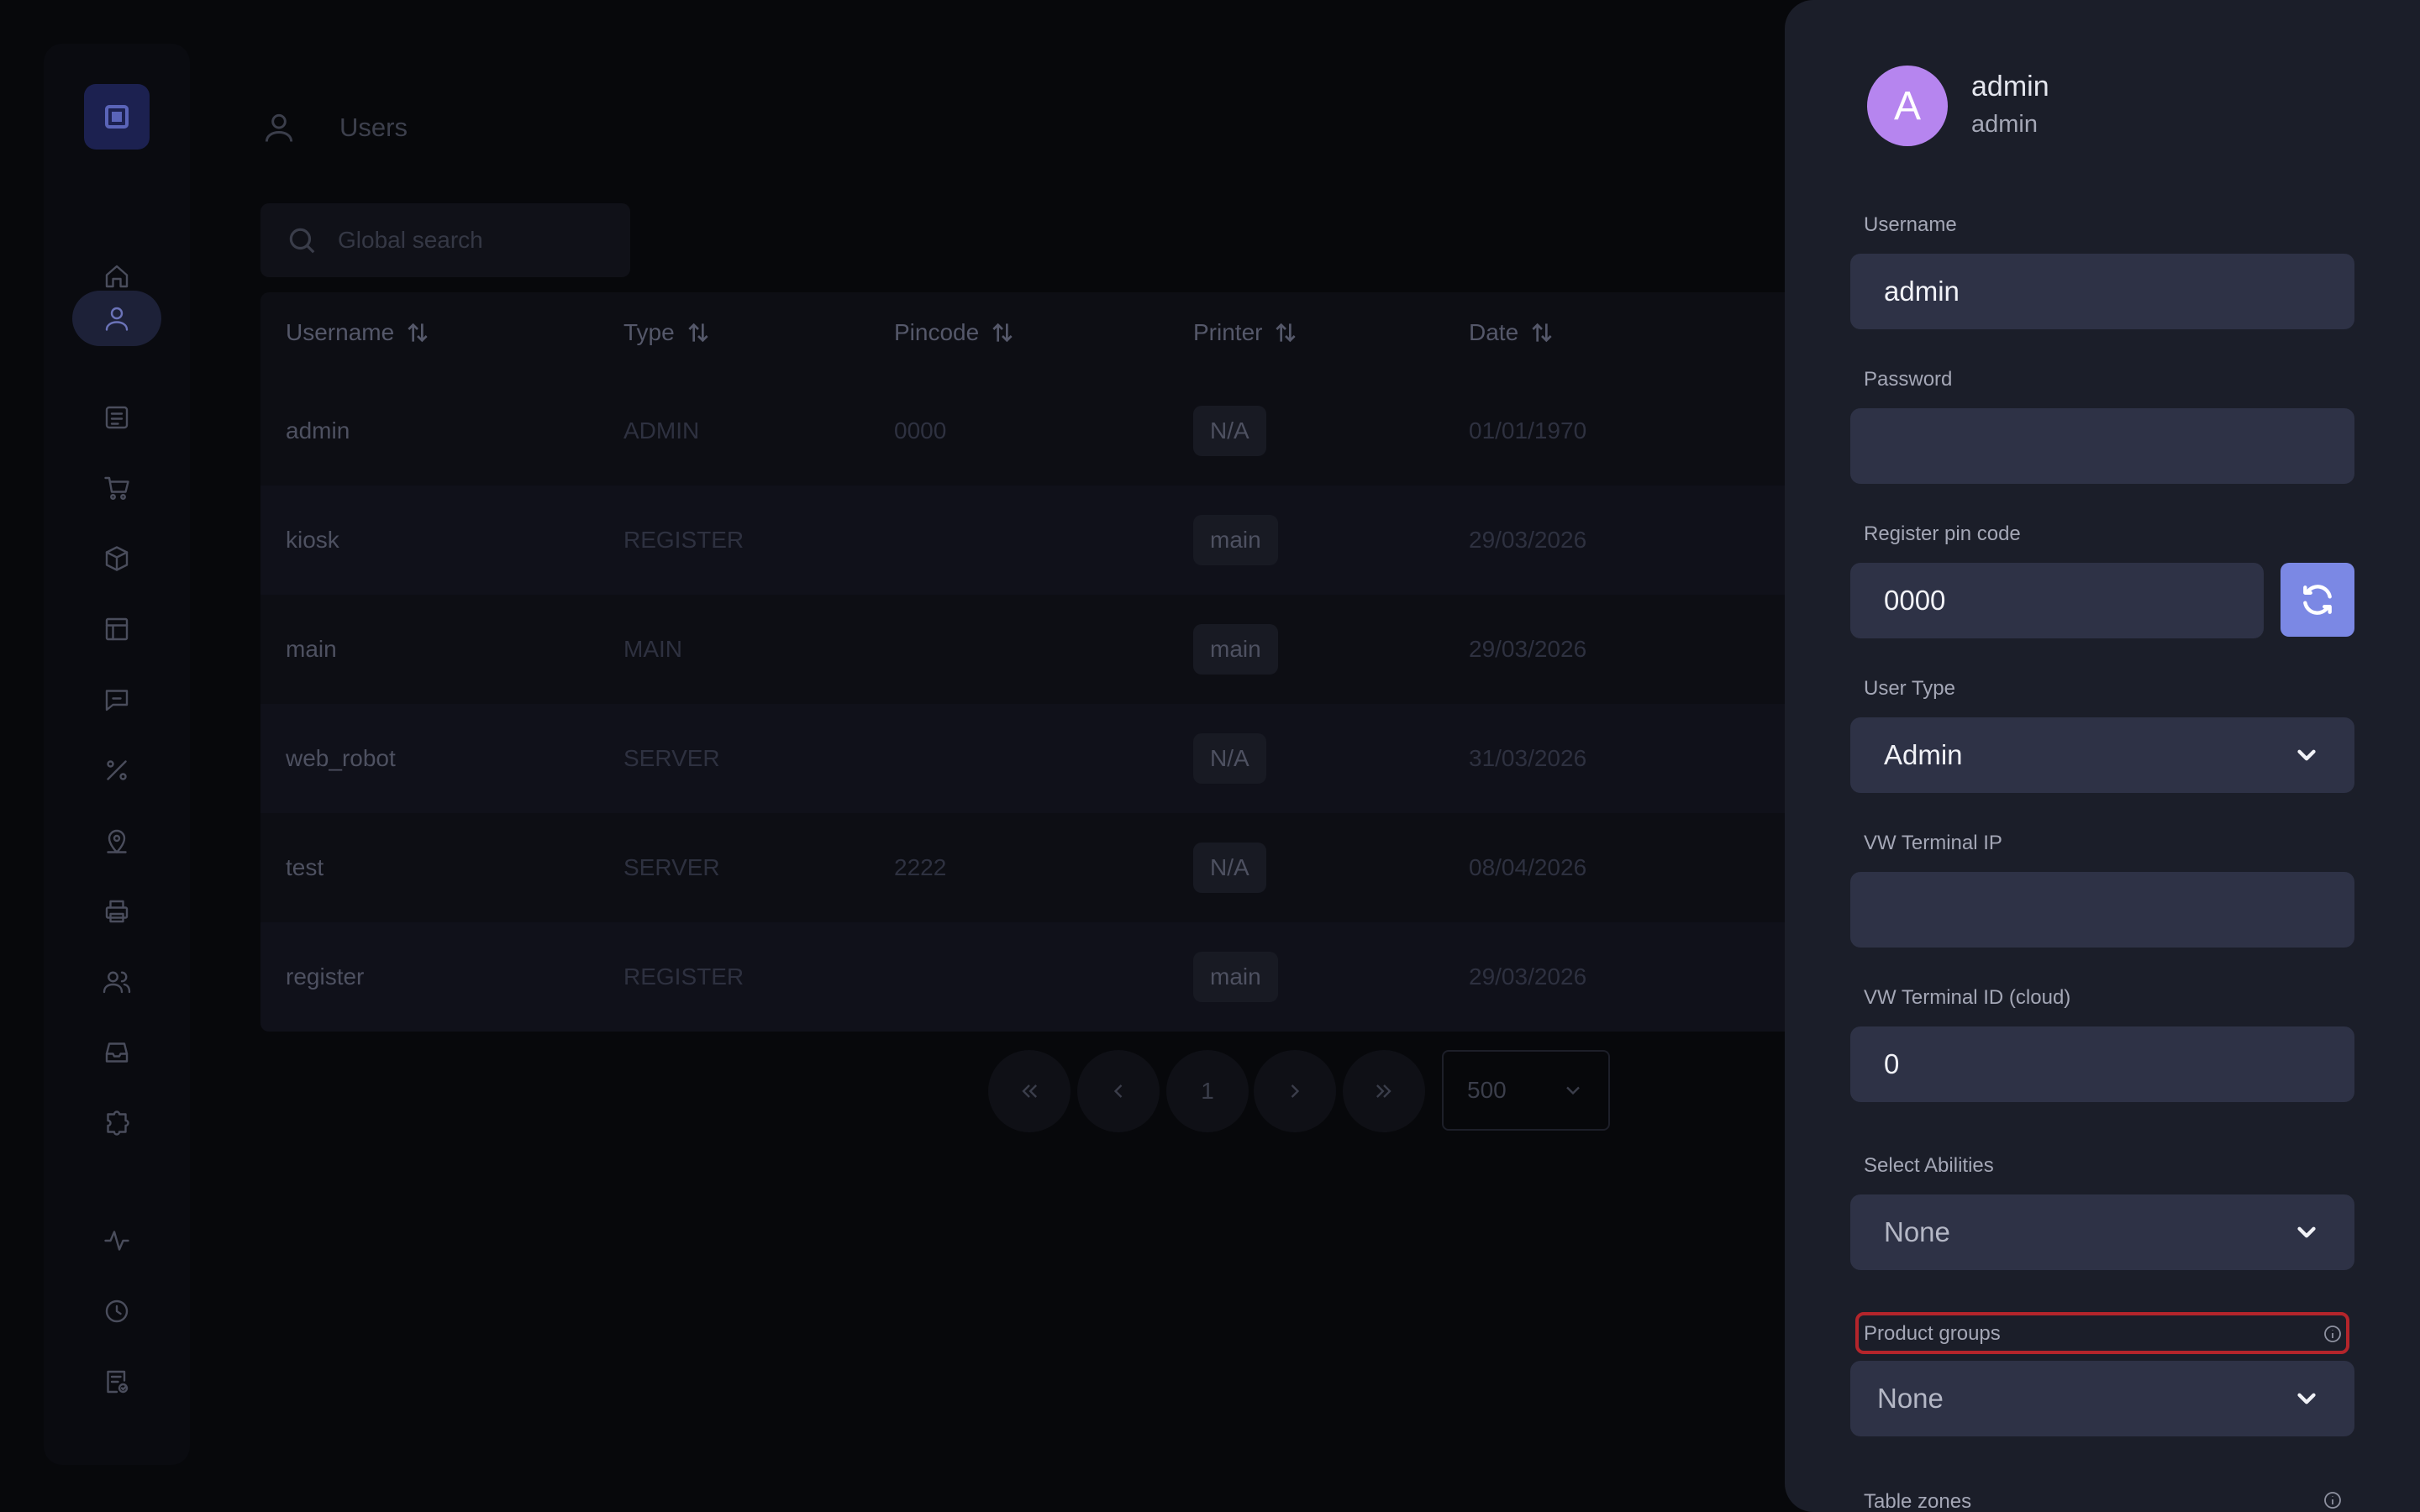 The width and height of the screenshot is (2420, 1512). I want to click on report-icon, so click(118, 1382).